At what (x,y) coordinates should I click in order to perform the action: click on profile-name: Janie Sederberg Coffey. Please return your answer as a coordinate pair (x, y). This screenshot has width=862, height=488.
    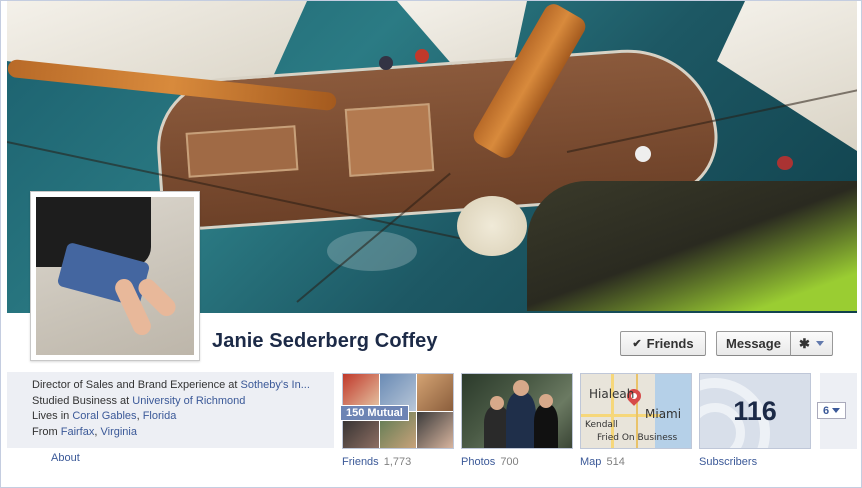
    Looking at the image, I should click on (325, 341).